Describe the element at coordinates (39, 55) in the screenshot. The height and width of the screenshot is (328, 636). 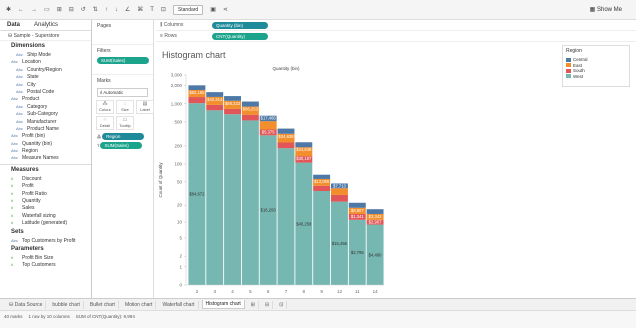
I see `field-label: Ship Mode` at that location.